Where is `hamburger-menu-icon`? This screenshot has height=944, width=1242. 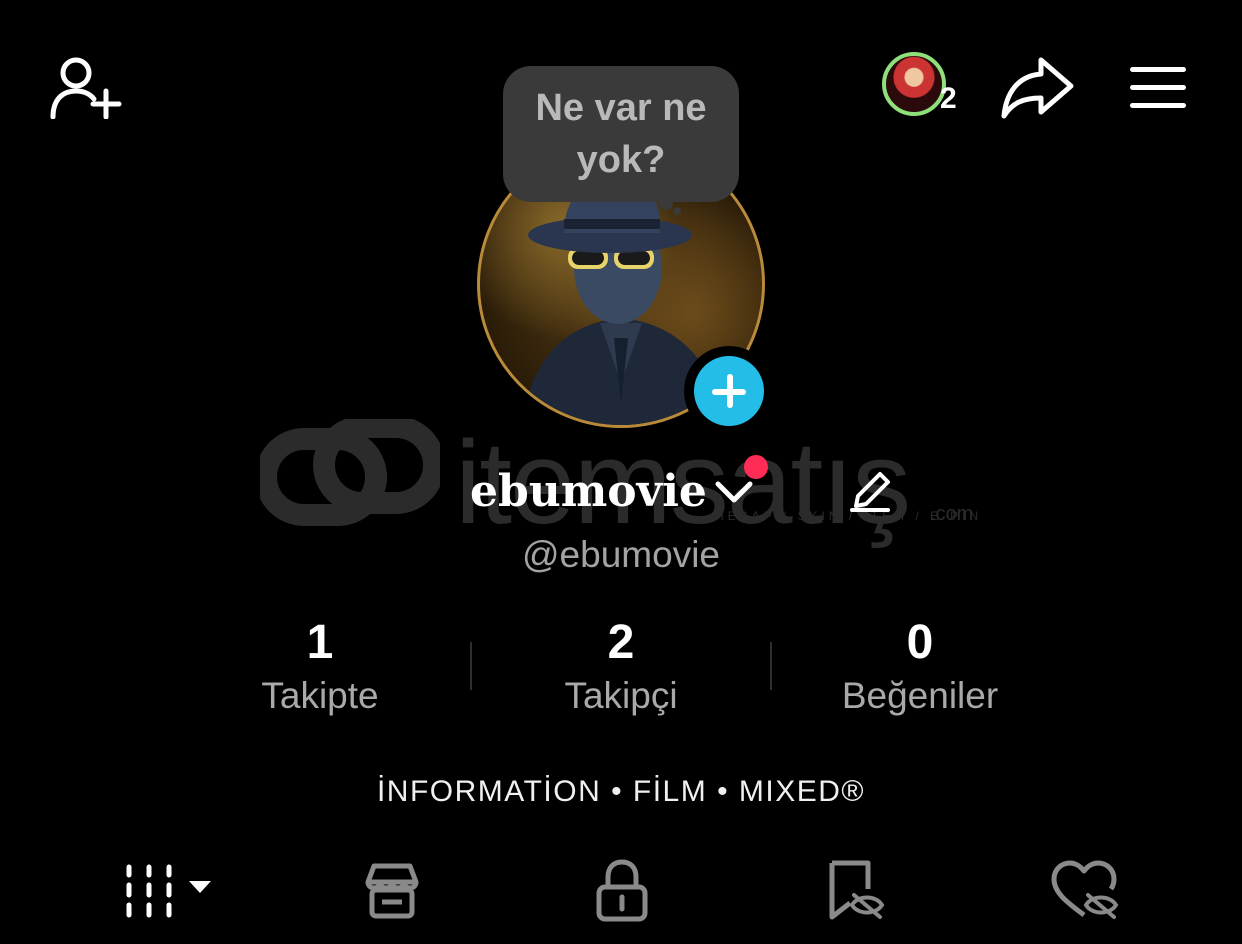 hamburger-menu-icon is located at coordinates (1158, 87).